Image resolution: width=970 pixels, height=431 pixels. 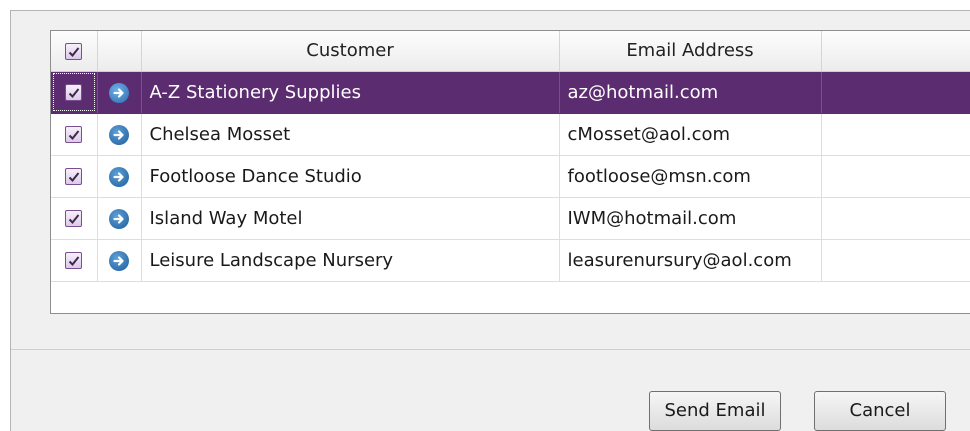 What do you see at coordinates (690, 260) in the screenshot?
I see `email-cell: leasurenursury@aol.com` at bounding box center [690, 260].